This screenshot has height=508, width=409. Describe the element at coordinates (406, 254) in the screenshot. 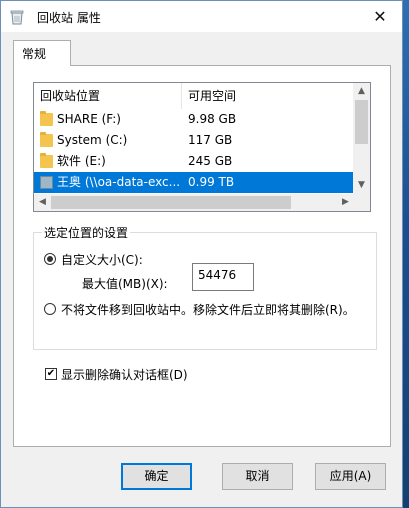

I see `desktop-background` at that location.